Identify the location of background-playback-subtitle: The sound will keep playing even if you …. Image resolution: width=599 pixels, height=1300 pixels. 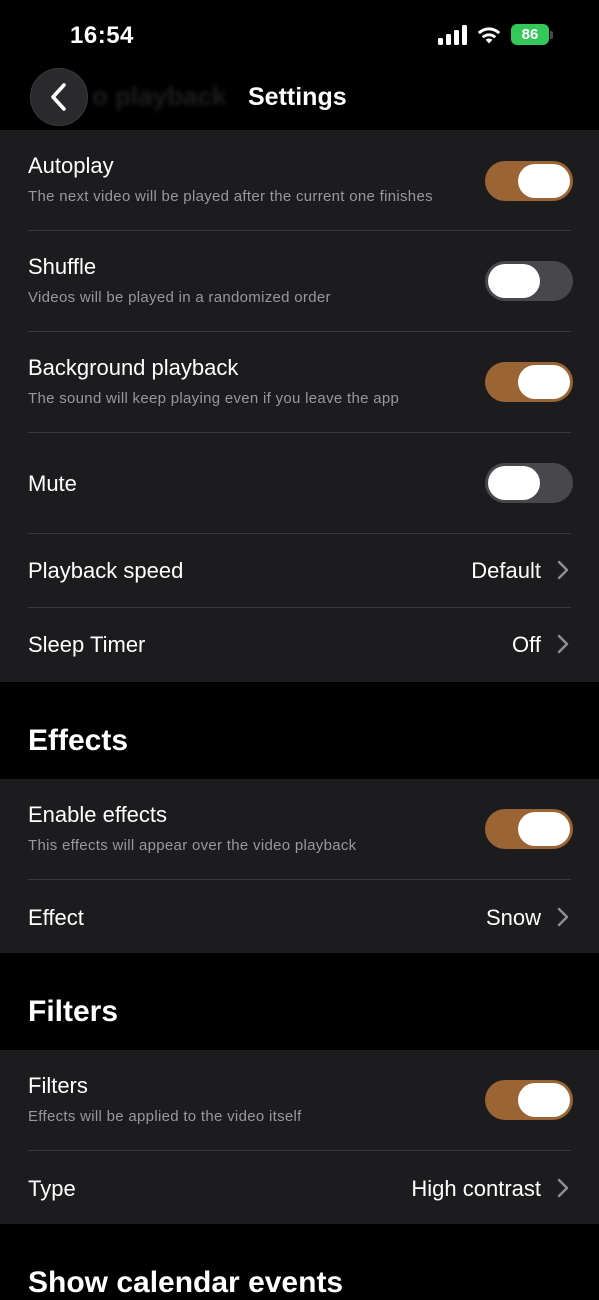
(214, 398).